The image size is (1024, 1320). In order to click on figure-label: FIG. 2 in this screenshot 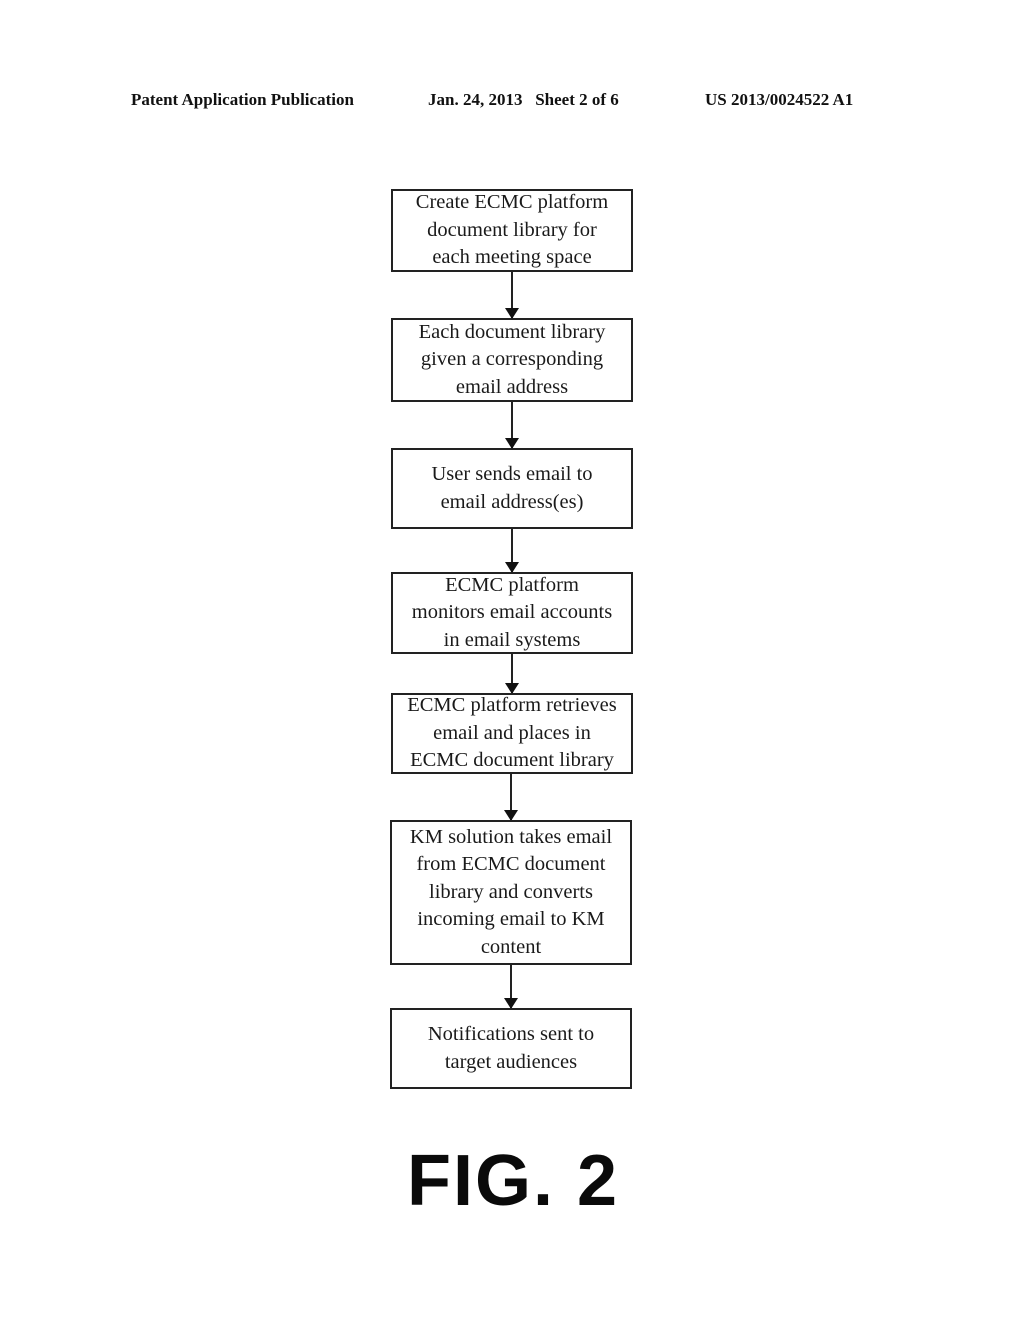, I will do `click(513, 1181)`.